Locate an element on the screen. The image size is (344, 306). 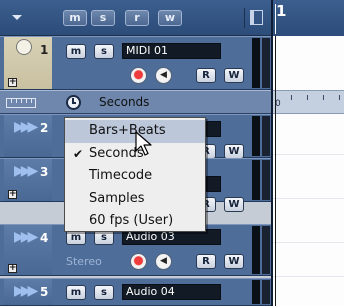
ruler-track-lane: 0 is located at coordinates (308, 102).